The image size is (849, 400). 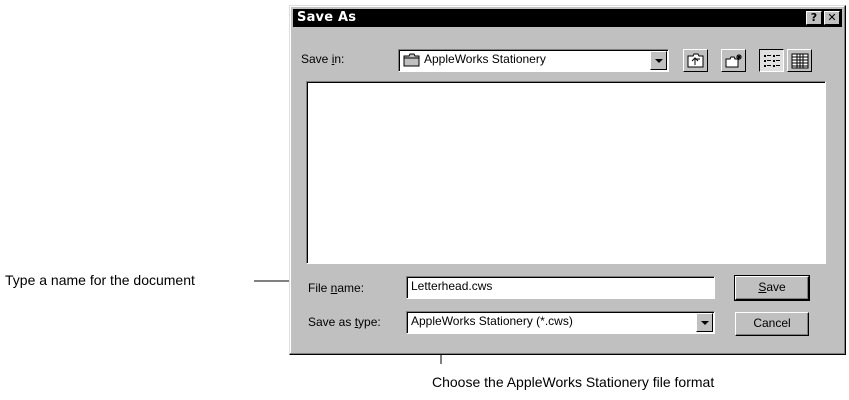 I want to click on close-button: ✕, so click(x=832, y=18).